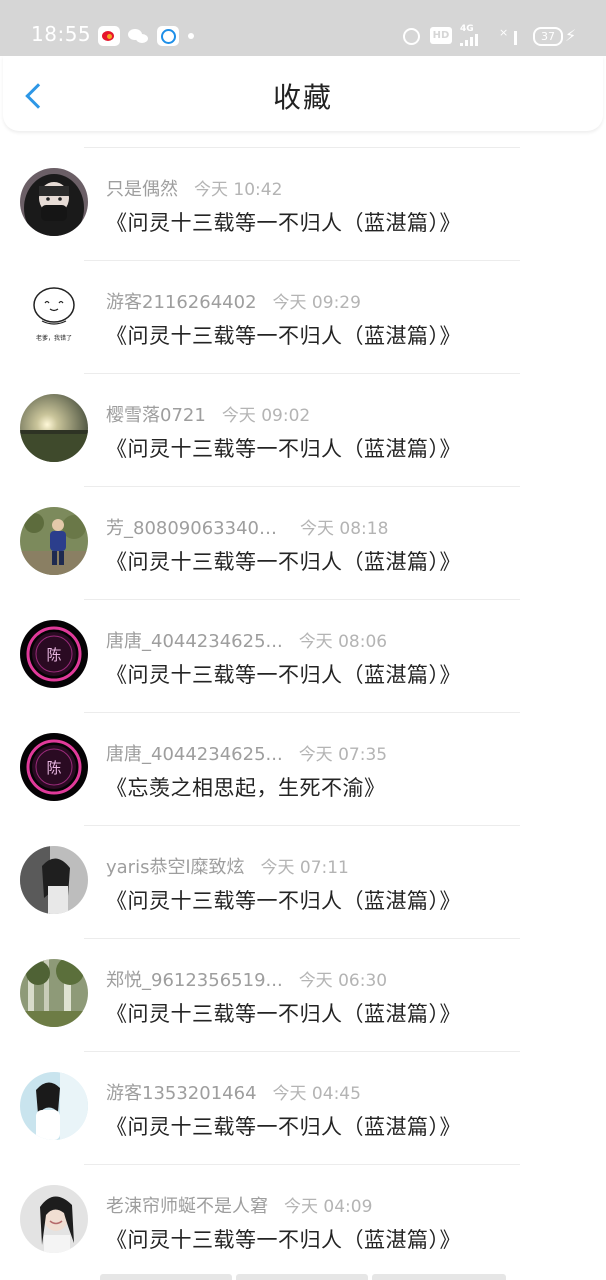 Image resolution: width=606 pixels, height=1280 pixels. Describe the element at coordinates (156, 414) in the screenshot. I see `username: 樱雪落0721` at that location.